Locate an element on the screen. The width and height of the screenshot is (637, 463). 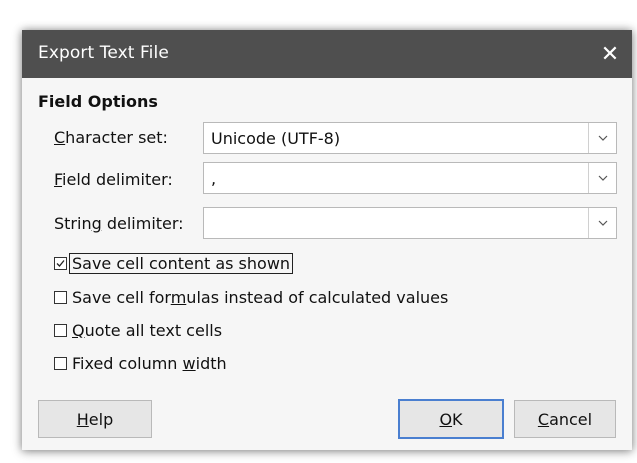
cancel-button-label: Cancel is located at coordinates (565, 419).